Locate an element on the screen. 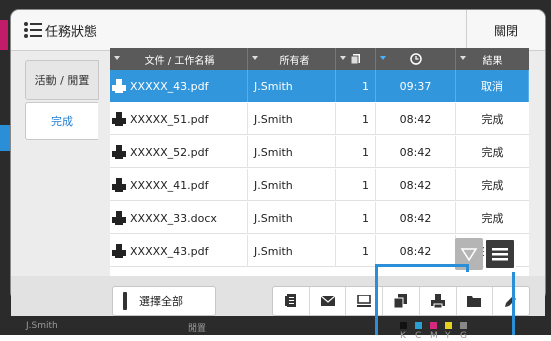 This screenshot has height=341, width=551. print-button is located at coordinates (438, 301).